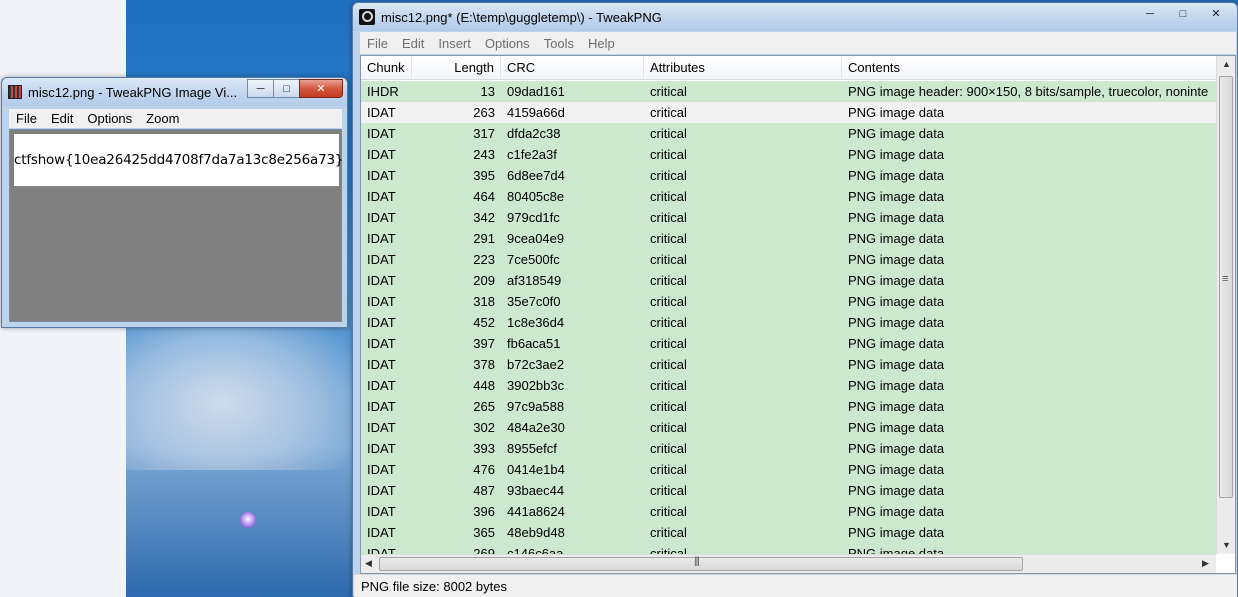 This screenshot has height=597, width=1238. Describe the element at coordinates (536, 469) in the screenshot. I see `cell-crc: 0414e1b4` at that location.